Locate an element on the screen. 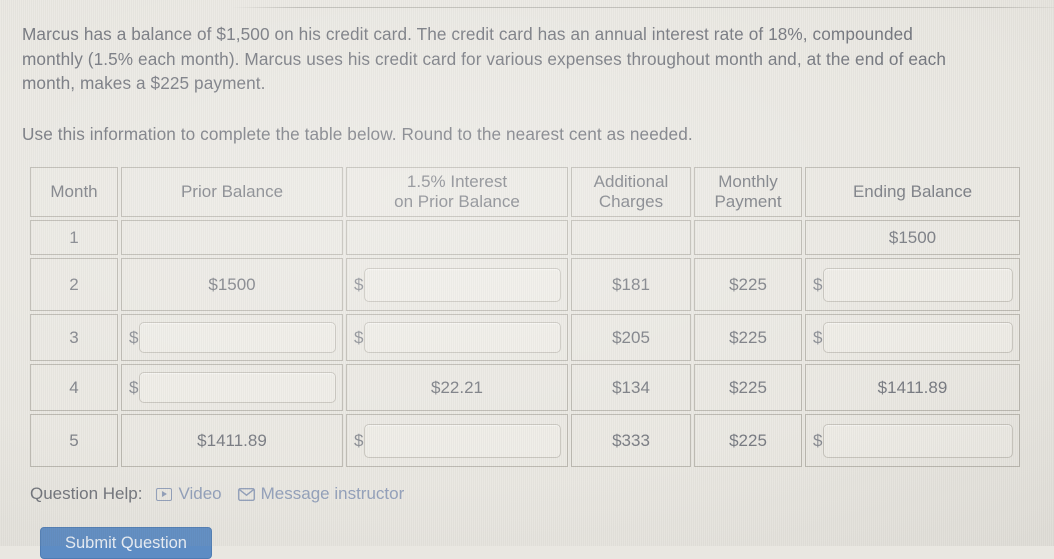 The image size is (1054, 559). header-additional-line2: Charges is located at coordinates (631, 201).